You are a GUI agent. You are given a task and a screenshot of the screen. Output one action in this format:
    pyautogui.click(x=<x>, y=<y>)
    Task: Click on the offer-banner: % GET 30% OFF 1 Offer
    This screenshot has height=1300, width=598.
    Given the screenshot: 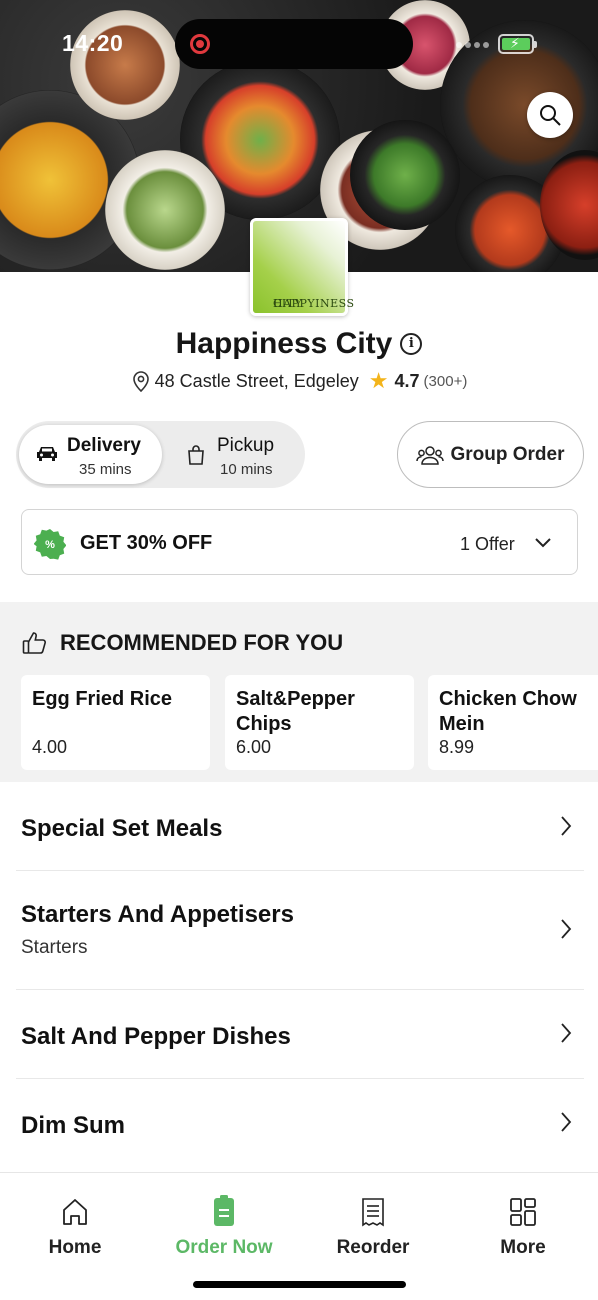 What is the action you would take?
    pyautogui.click(x=299, y=542)
    